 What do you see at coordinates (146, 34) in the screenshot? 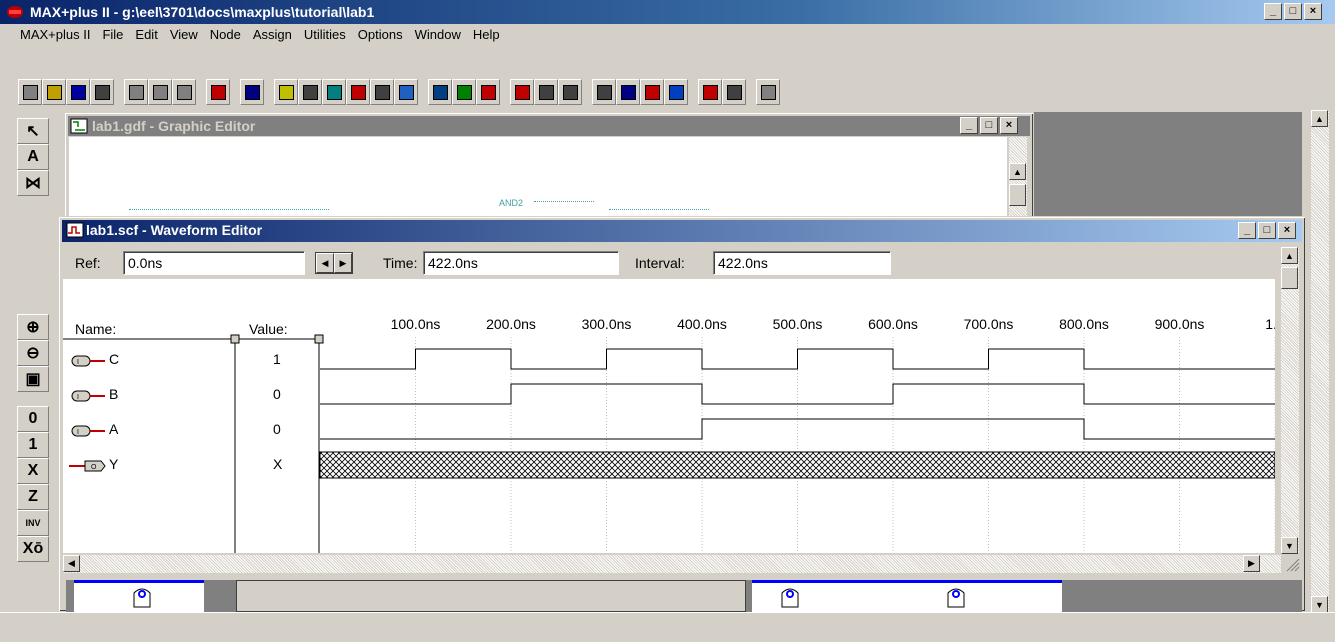
I see `menu-edit: Edit` at bounding box center [146, 34].